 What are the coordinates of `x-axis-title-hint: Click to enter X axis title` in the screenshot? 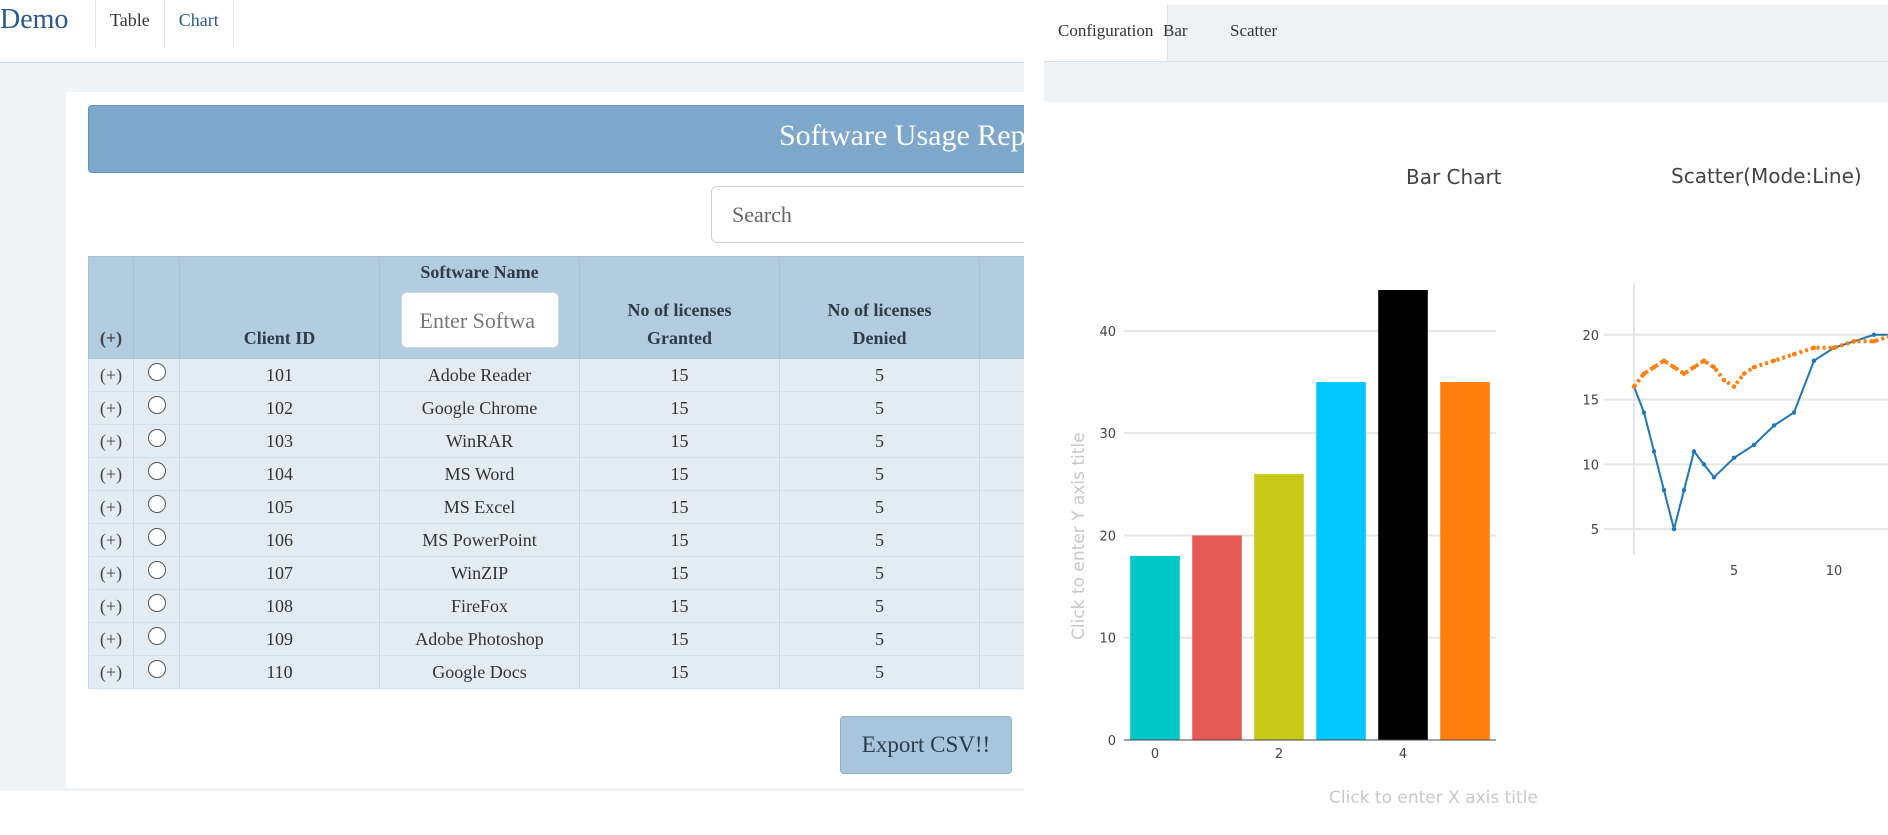 It's located at (1433, 798).